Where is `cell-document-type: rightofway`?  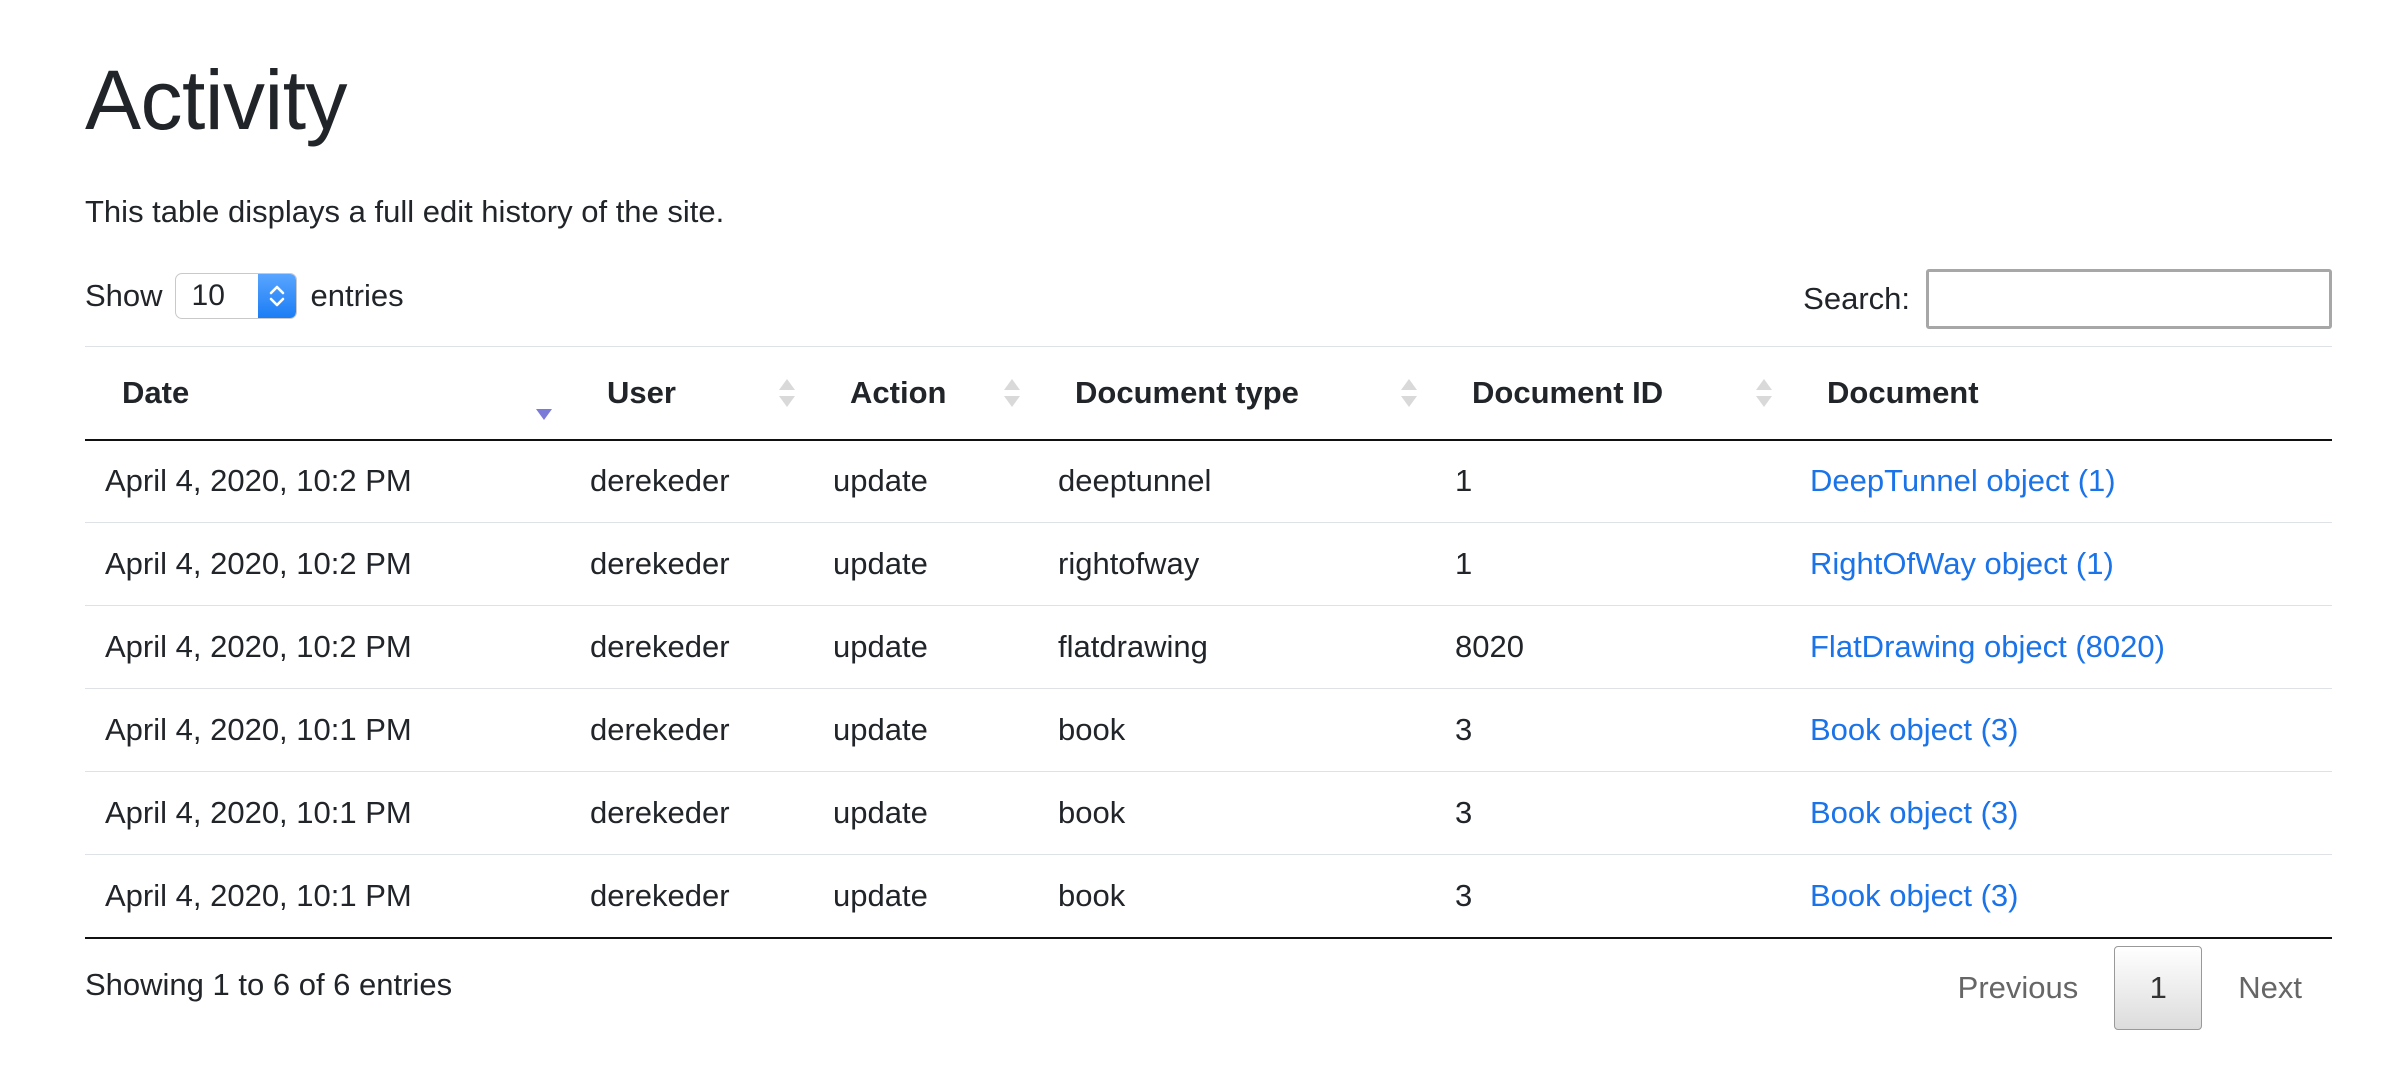
cell-document-type: rightofway is located at coordinates (1236, 564).